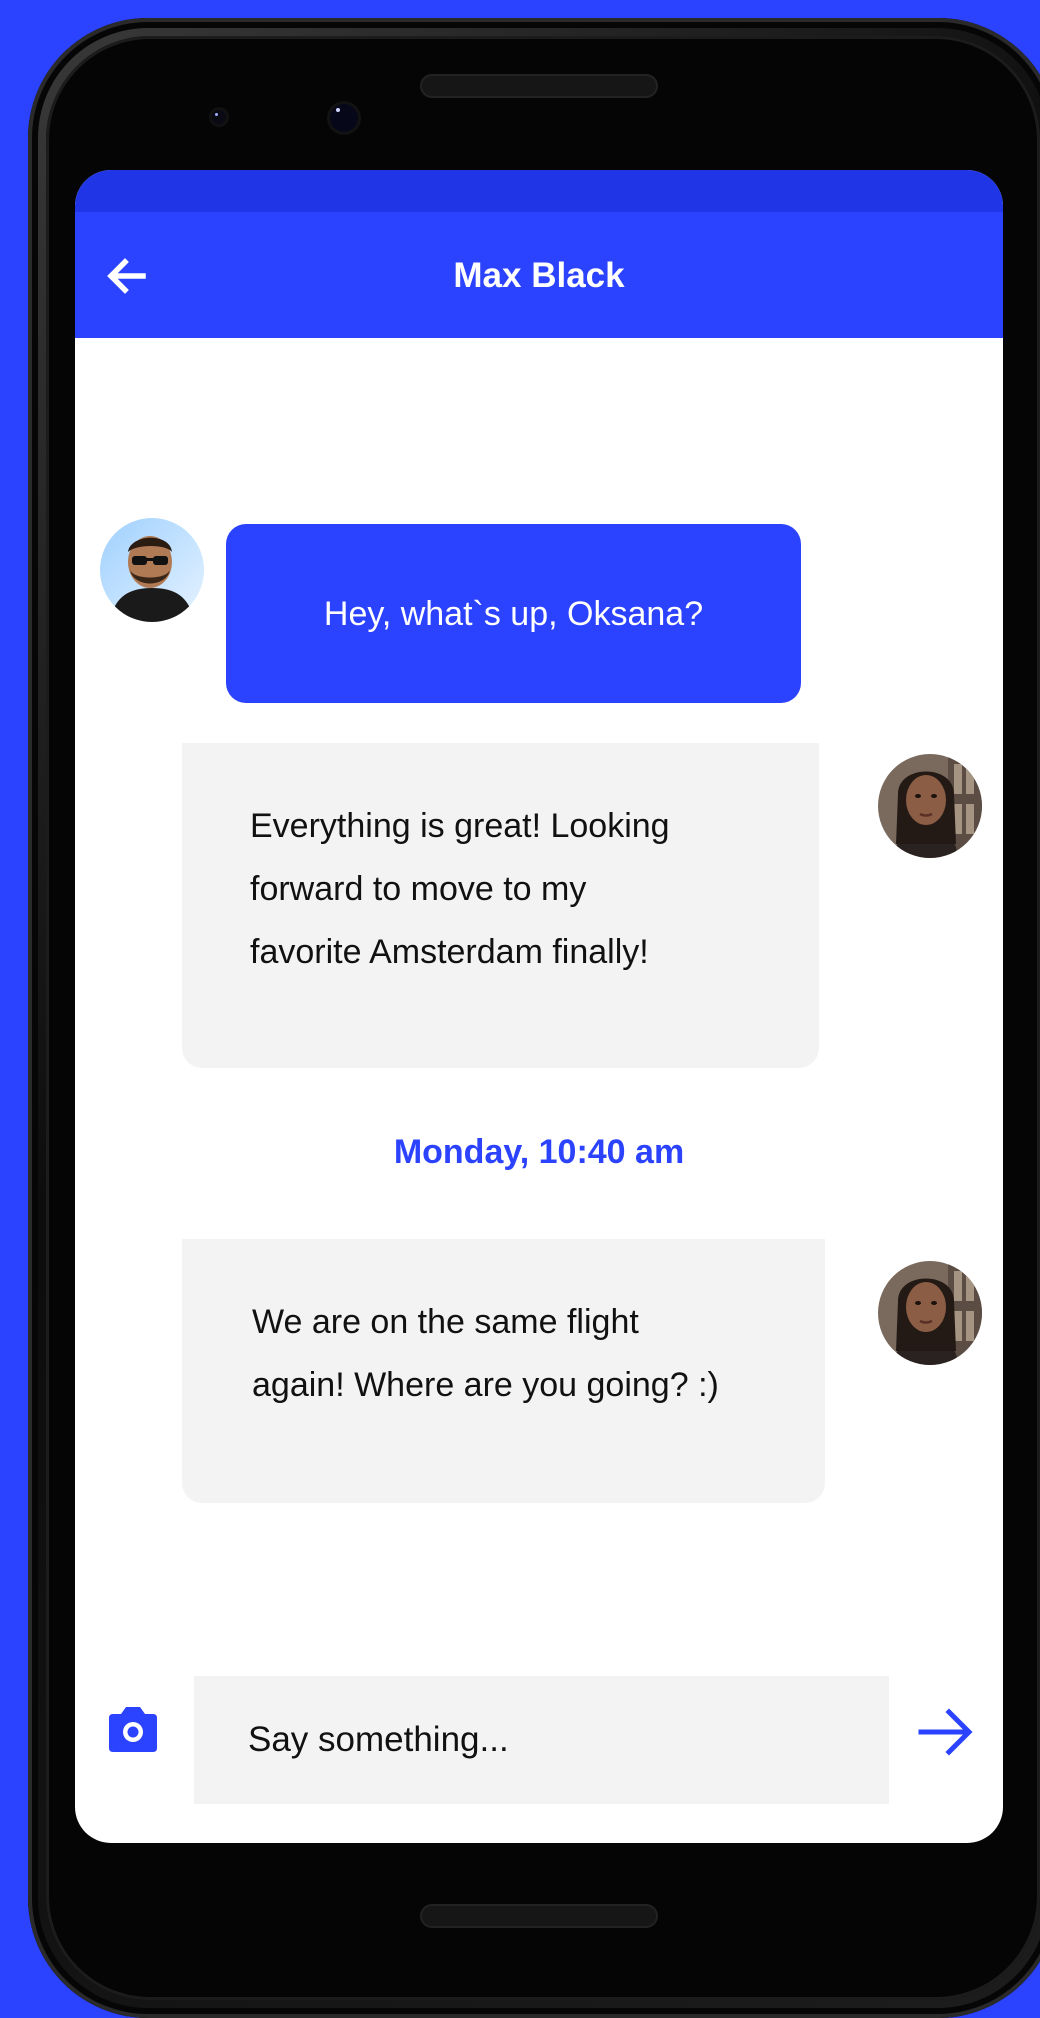 The width and height of the screenshot is (1040, 2018). What do you see at coordinates (539, 1916) in the screenshot?
I see `phone-bottom-bar` at bounding box center [539, 1916].